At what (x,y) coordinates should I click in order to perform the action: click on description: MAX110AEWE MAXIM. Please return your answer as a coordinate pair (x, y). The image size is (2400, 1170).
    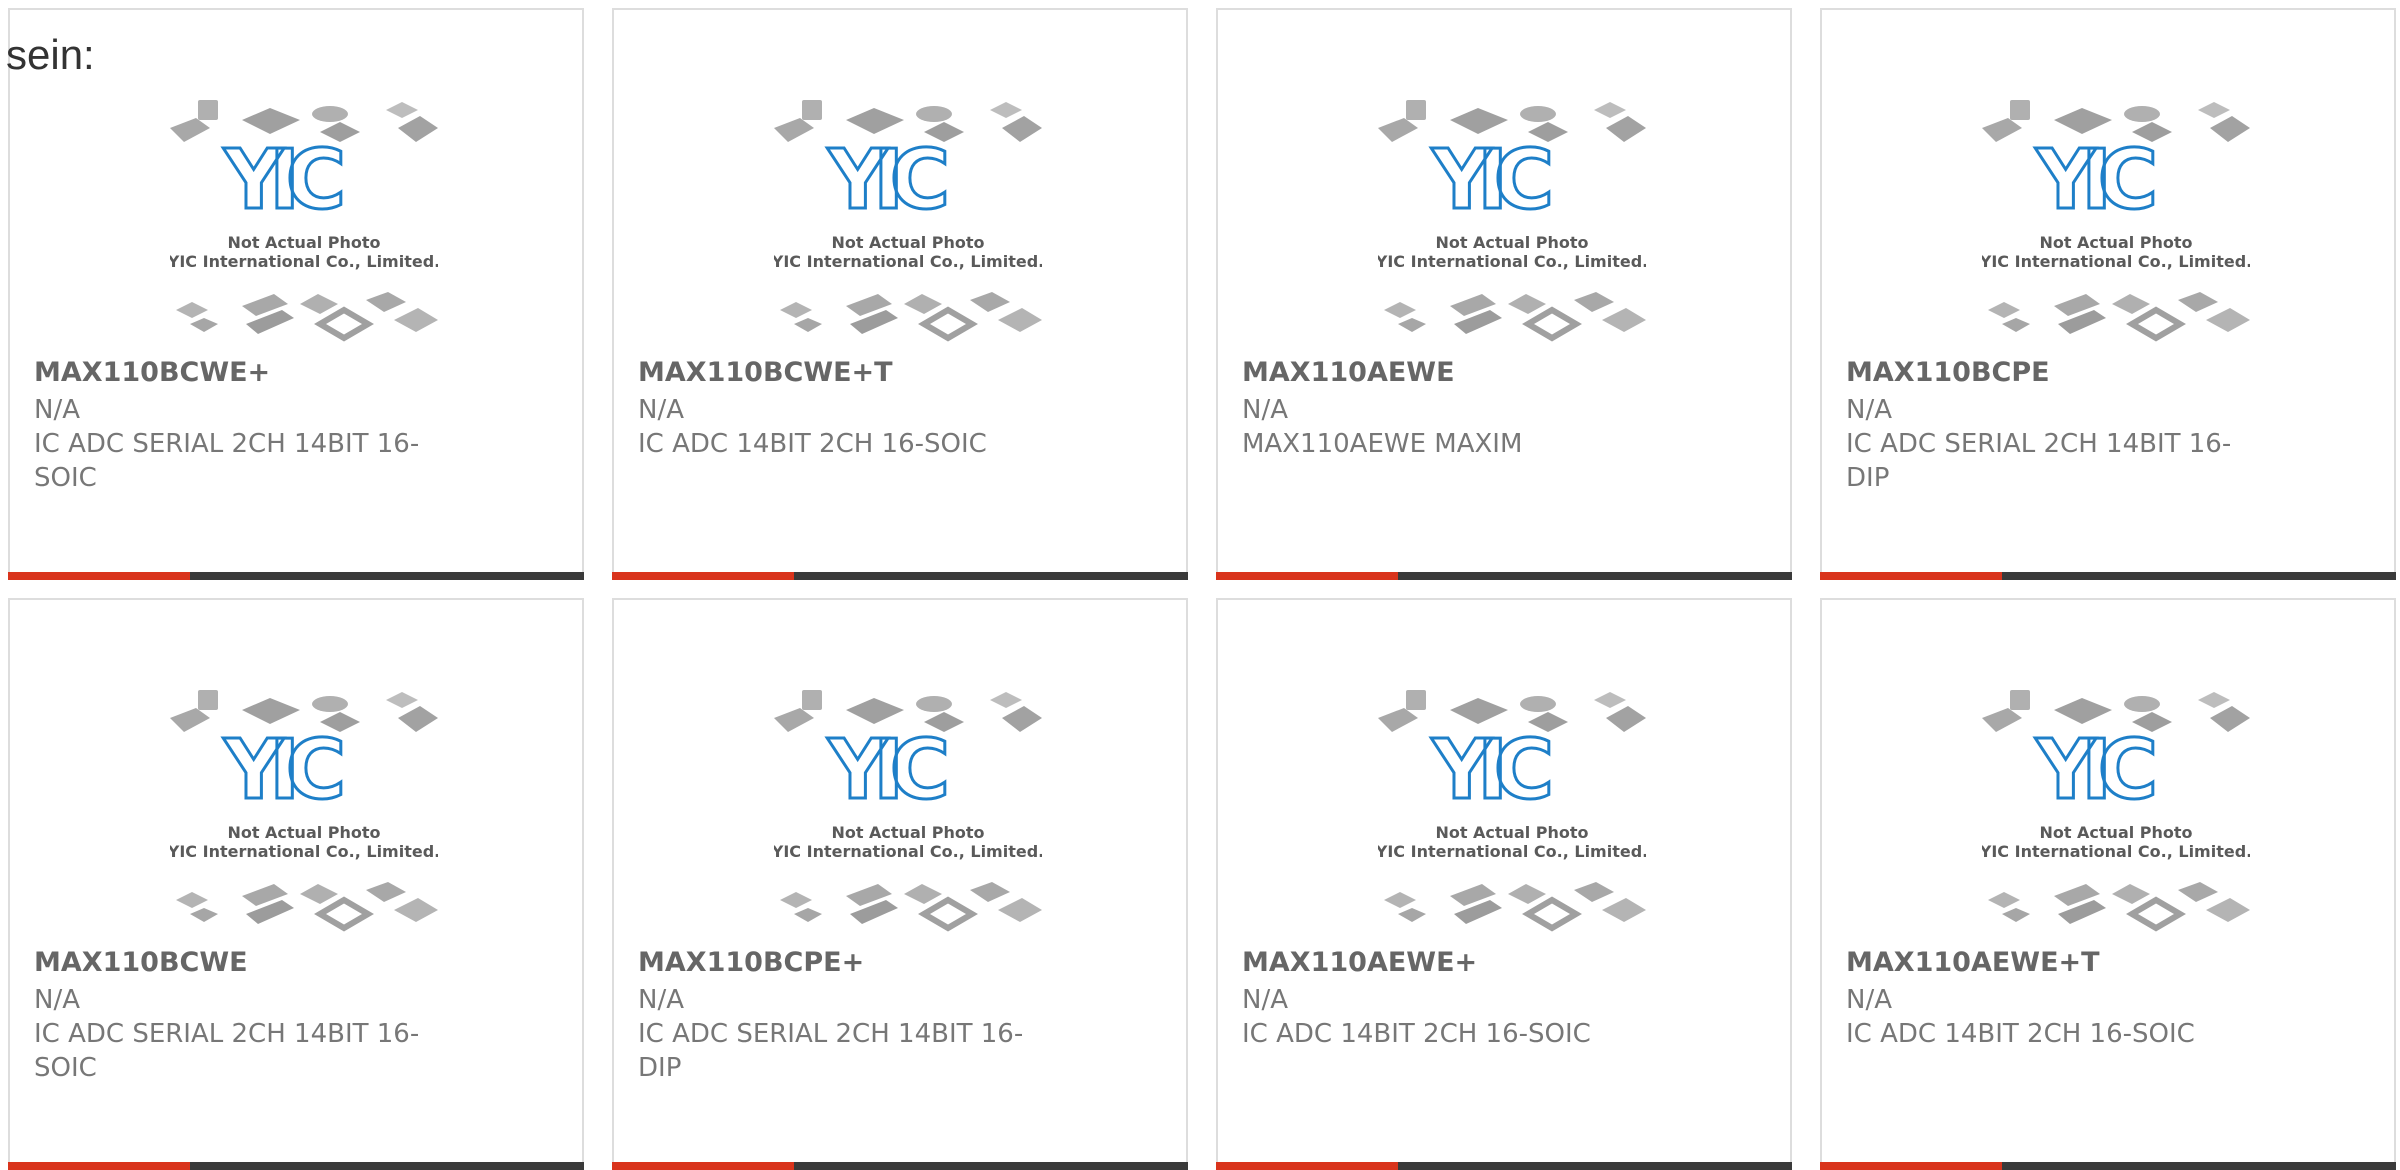
    Looking at the image, I should click on (1382, 444).